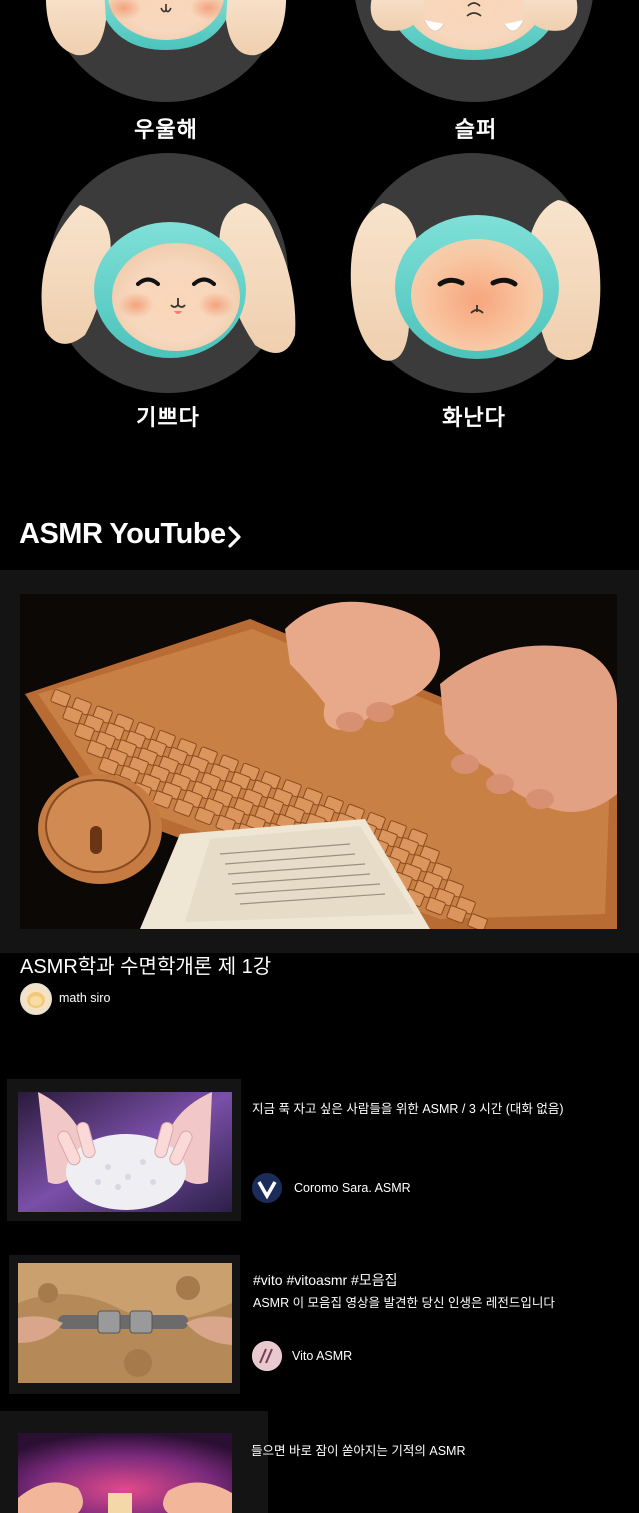  Describe the element at coordinates (474, 418) in the screenshot. I see `mood-label-angry: 화난다` at that location.